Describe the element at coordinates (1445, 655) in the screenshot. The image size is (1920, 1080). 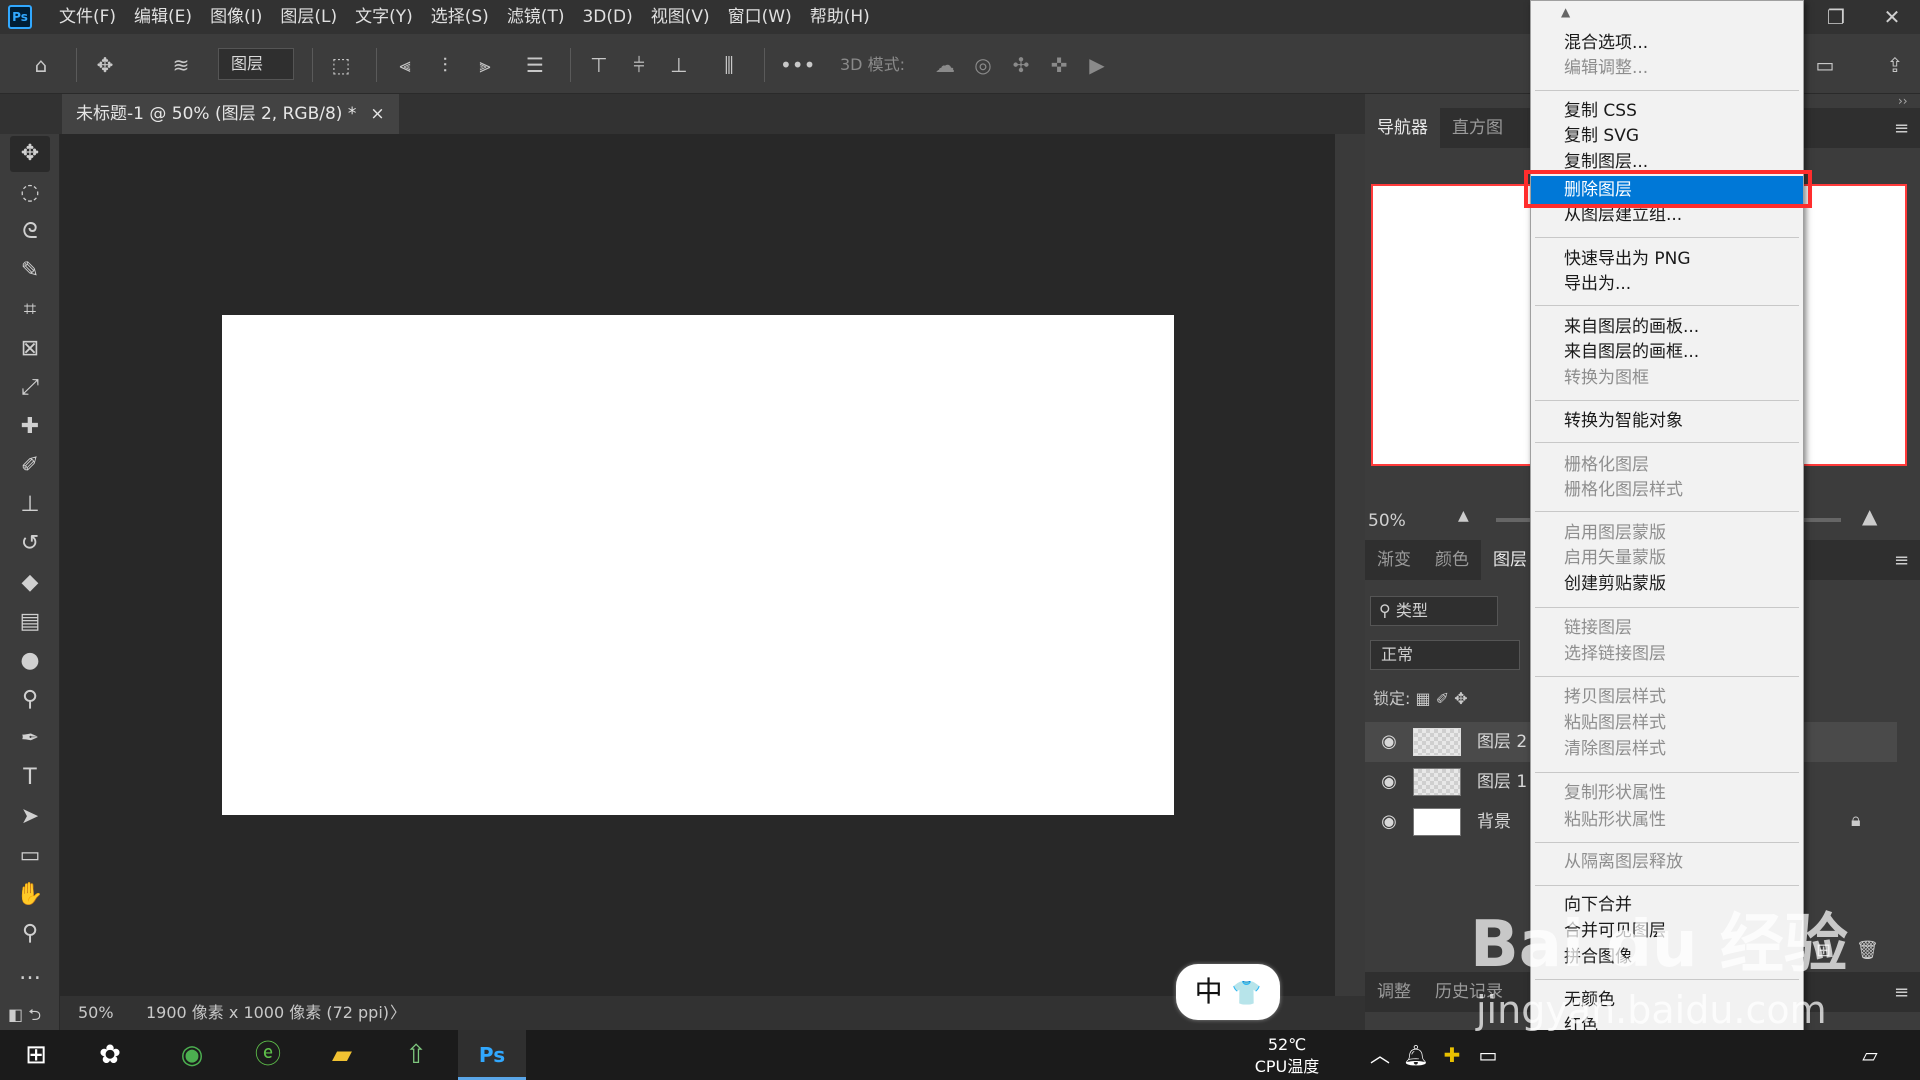
I see `blend-mode-dropdown: 正常` at that location.